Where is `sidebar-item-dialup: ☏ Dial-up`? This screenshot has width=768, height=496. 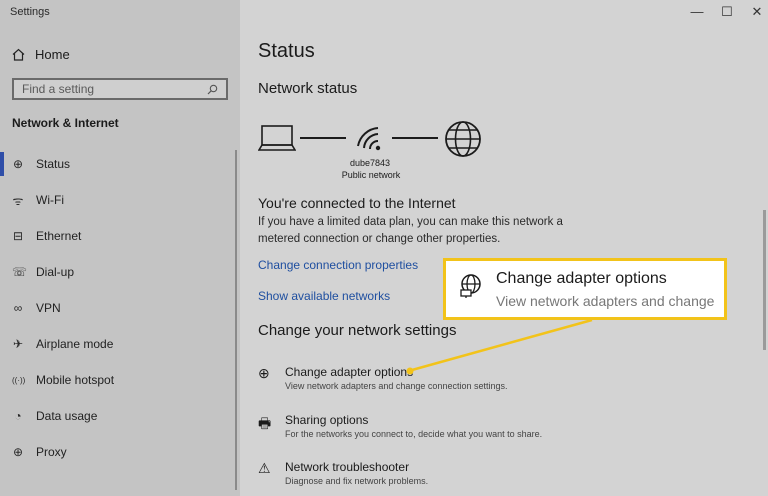 sidebar-item-dialup: ☏ Dial-up is located at coordinates (118, 272).